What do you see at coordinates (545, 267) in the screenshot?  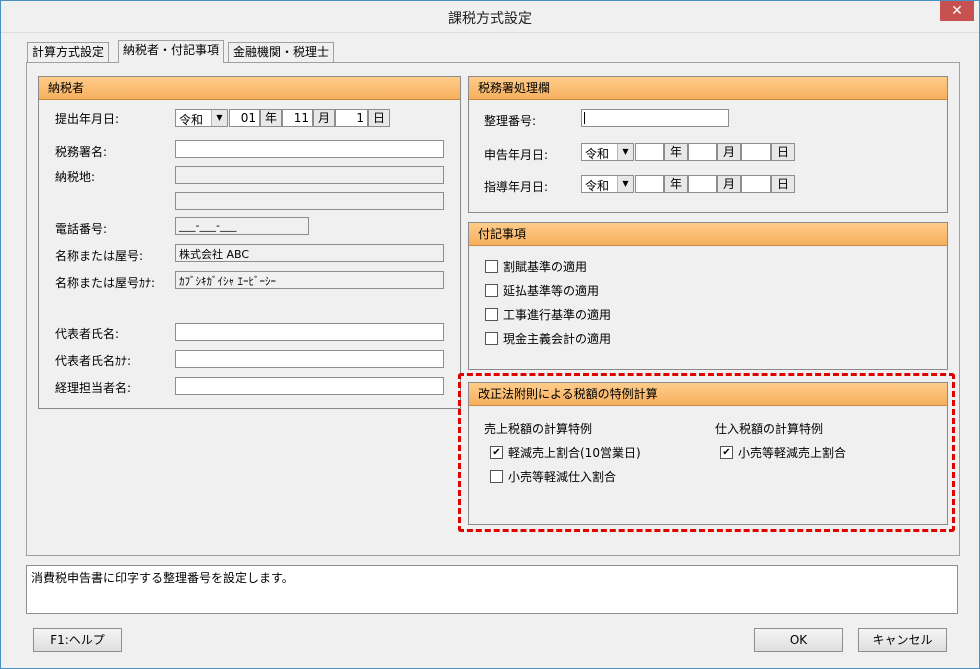 I see `installment-label: 割賦基準の適用` at bounding box center [545, 267].